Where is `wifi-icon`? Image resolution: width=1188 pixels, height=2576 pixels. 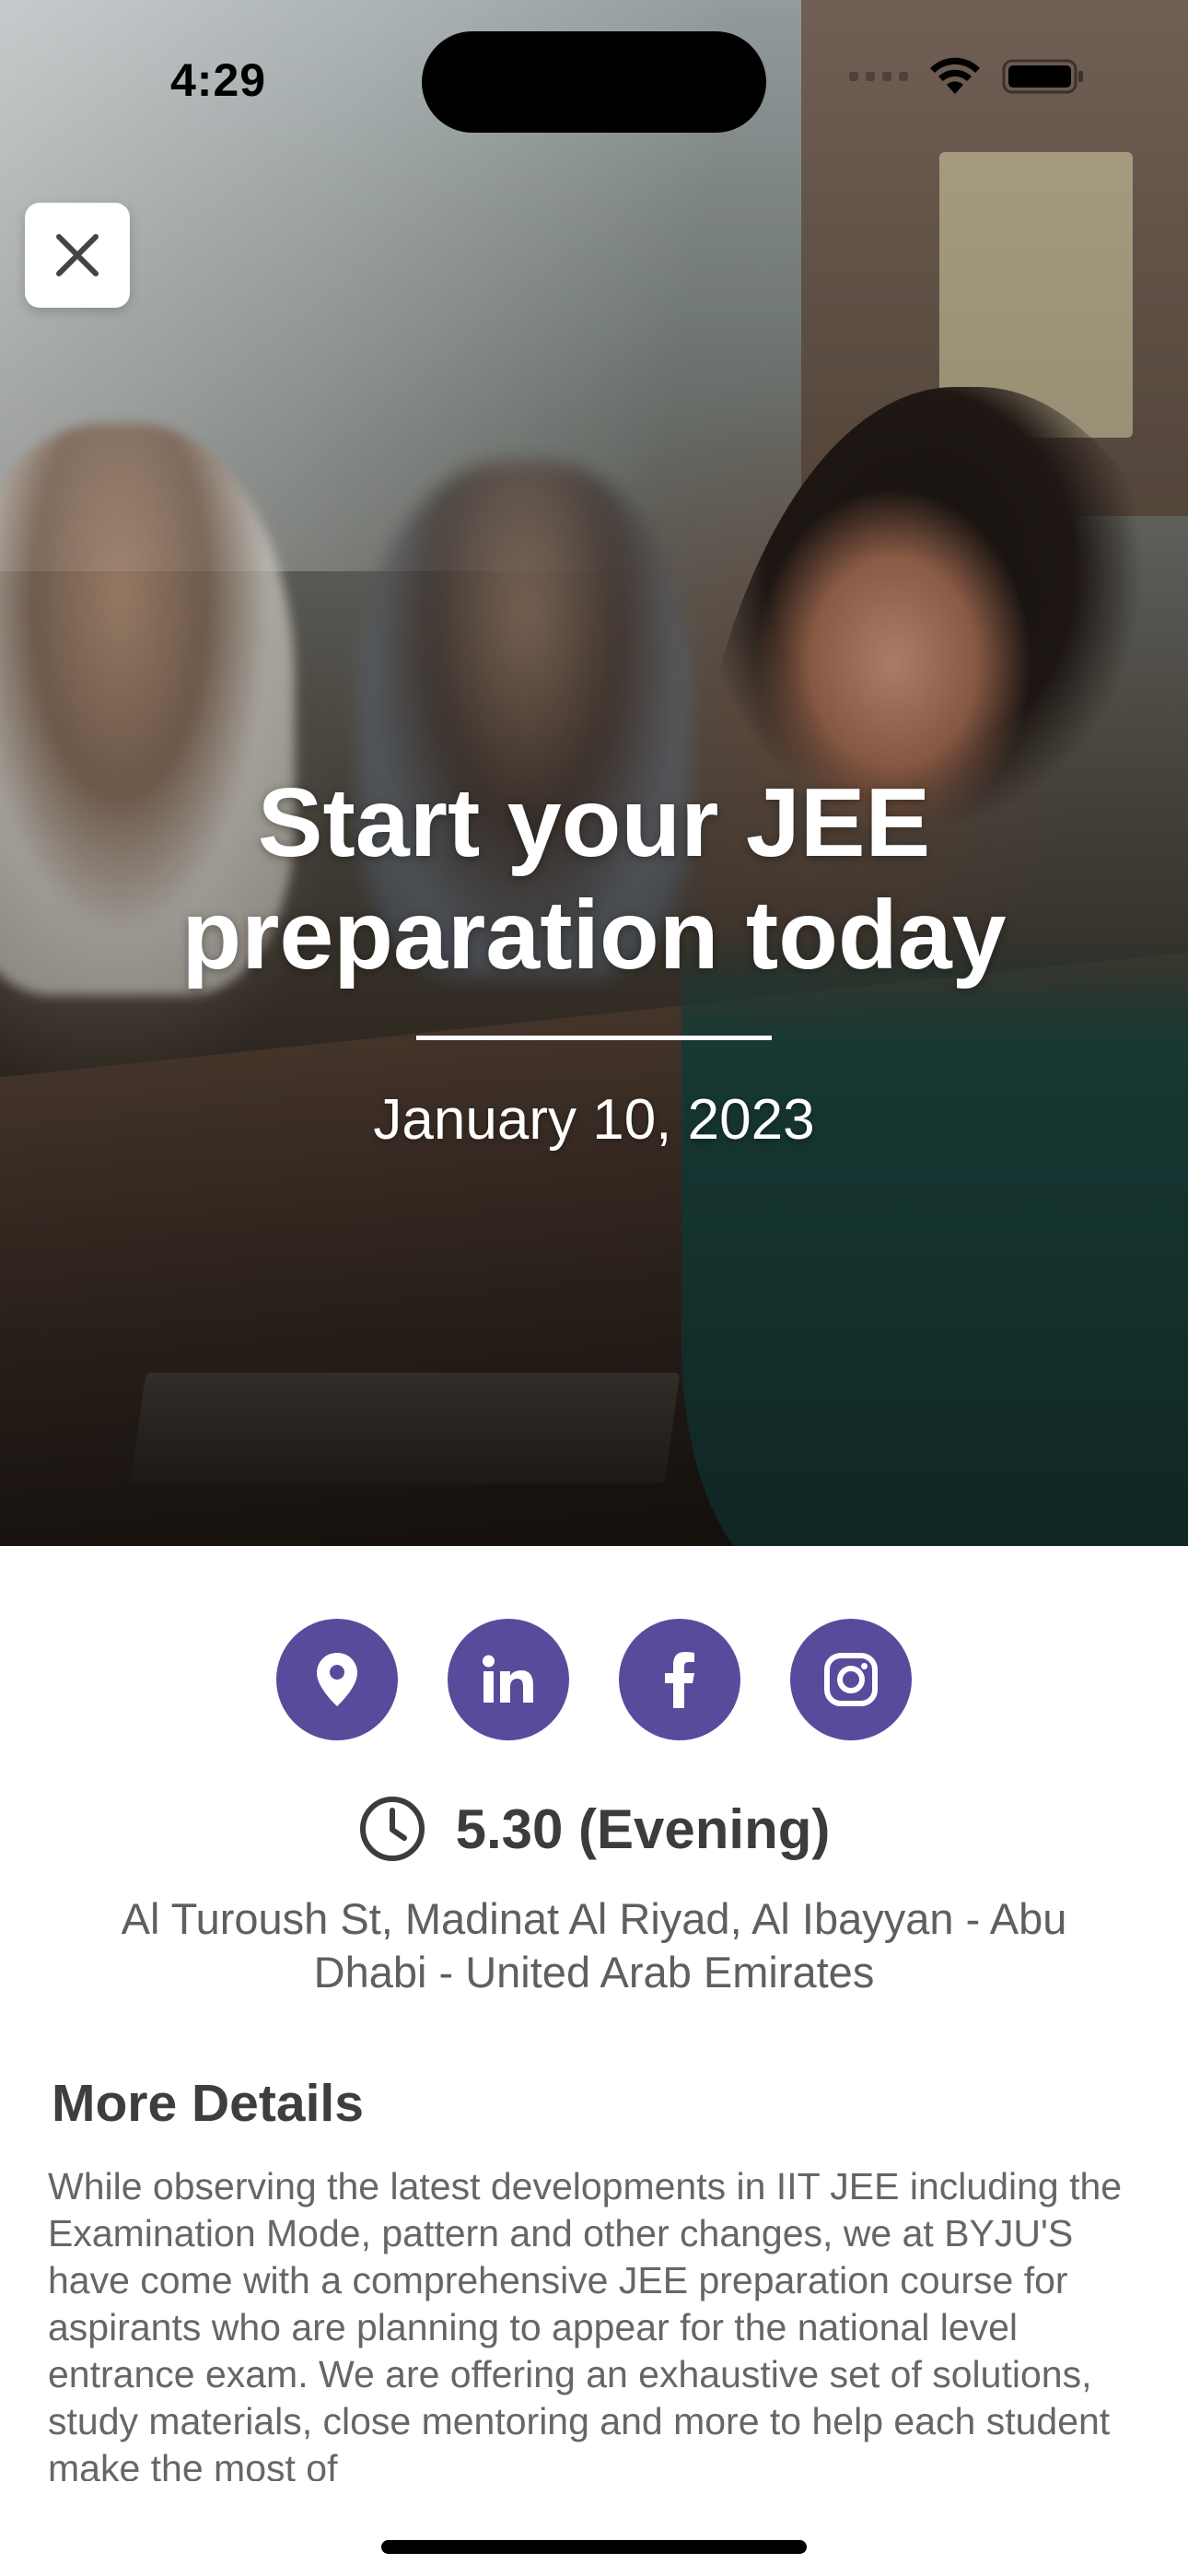 wifi-icon is located at coordinates (955, 75).